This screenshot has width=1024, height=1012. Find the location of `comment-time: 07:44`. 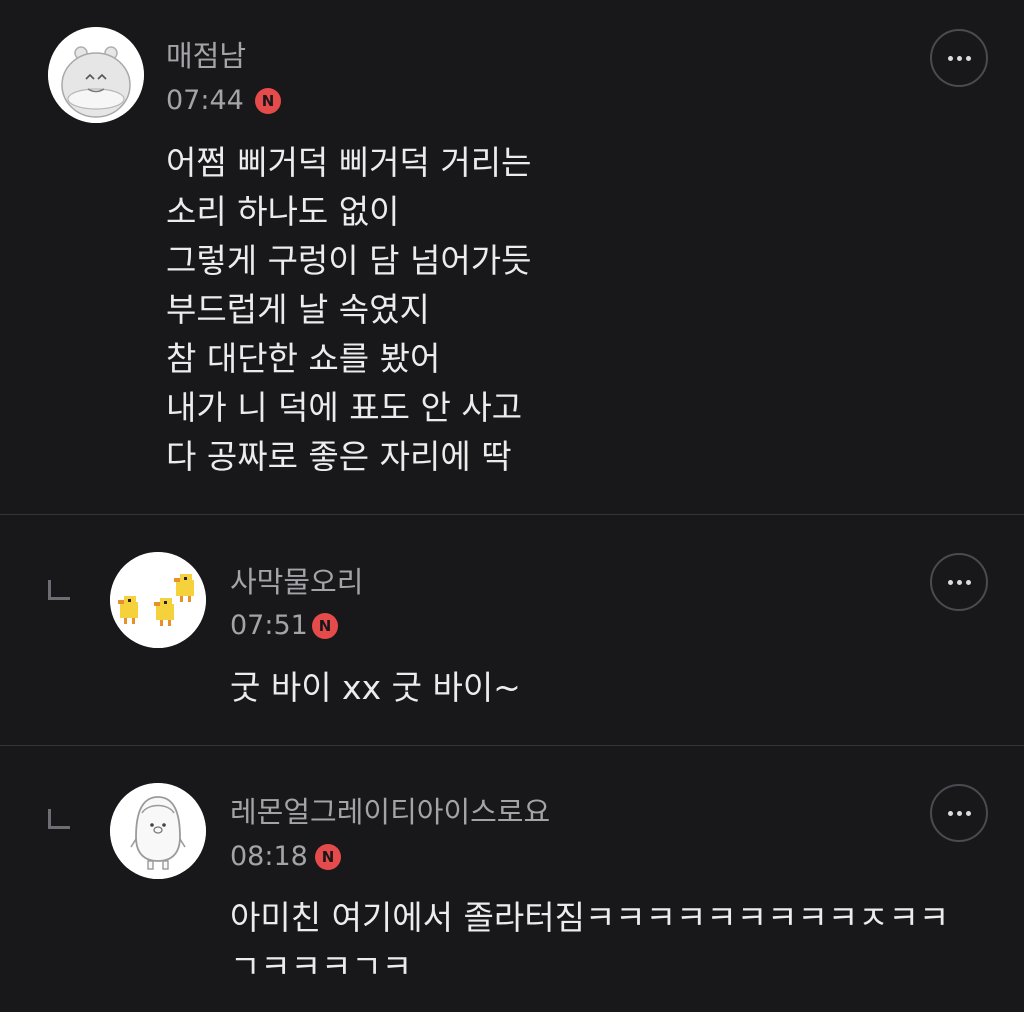

comment-time: 07:44 is located at coordinates (205, 100).